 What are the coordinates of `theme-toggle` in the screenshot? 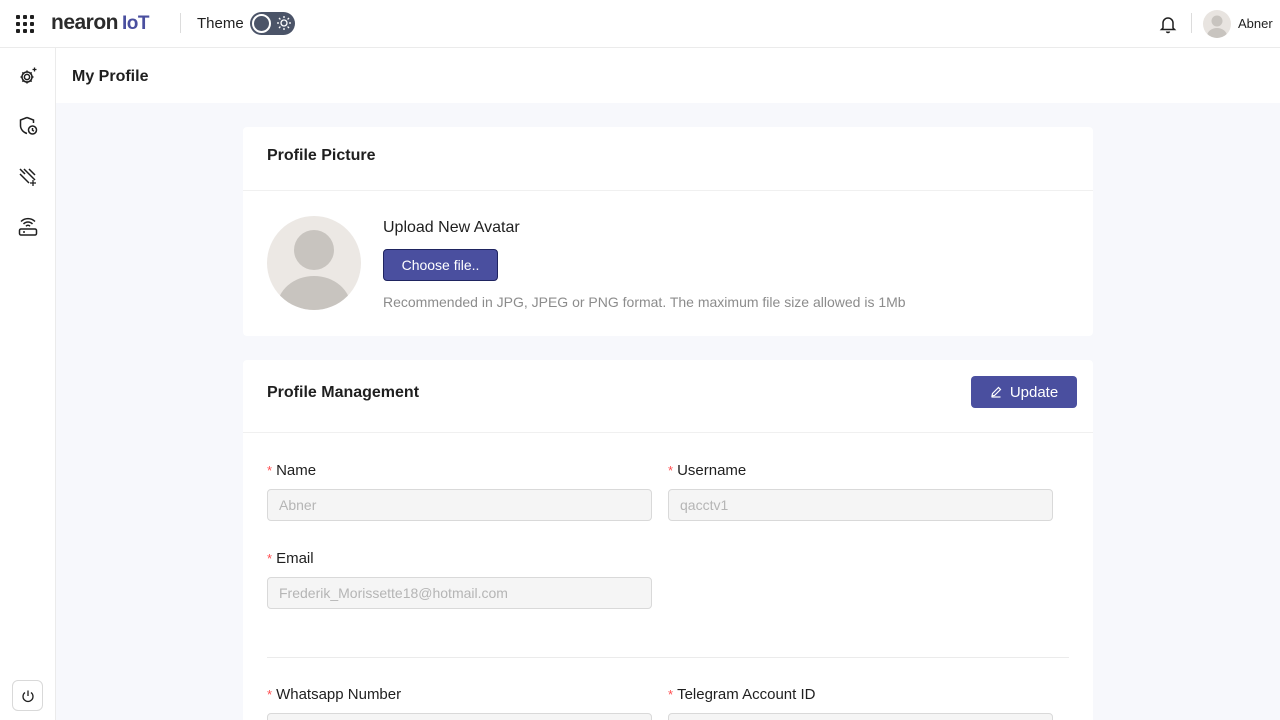 It's located at (272, 23).